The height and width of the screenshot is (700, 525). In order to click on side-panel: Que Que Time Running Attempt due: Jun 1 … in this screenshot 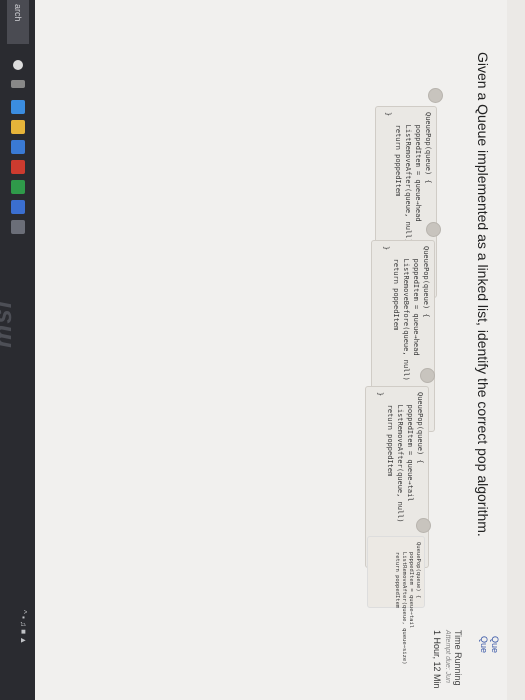, I will do `click(466, 661)`.